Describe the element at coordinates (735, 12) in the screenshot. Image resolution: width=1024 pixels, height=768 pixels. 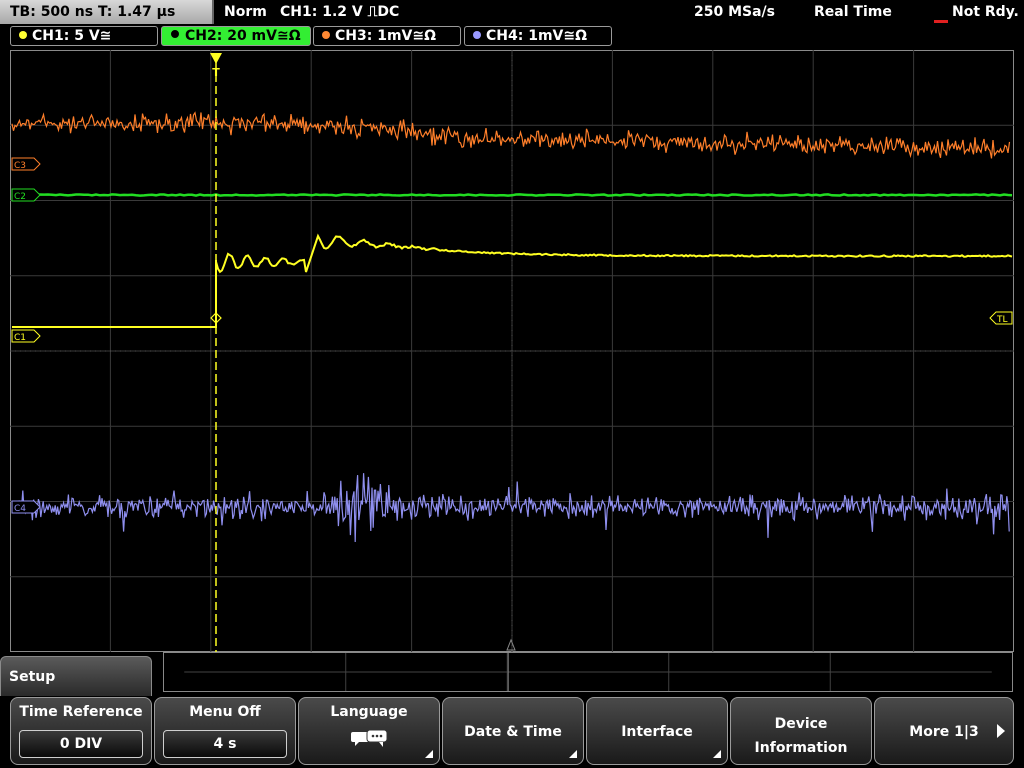
I see `sample-rate: 250 MSa/s` at that location.